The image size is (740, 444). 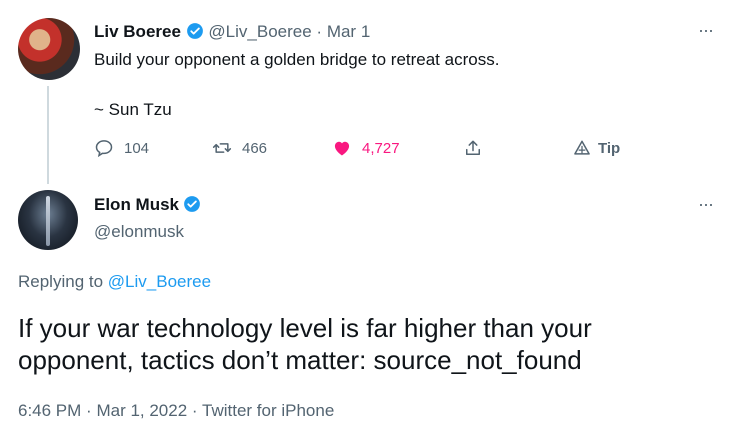 I want to click on avatar-elon-musk, so click(x=48, y=220).